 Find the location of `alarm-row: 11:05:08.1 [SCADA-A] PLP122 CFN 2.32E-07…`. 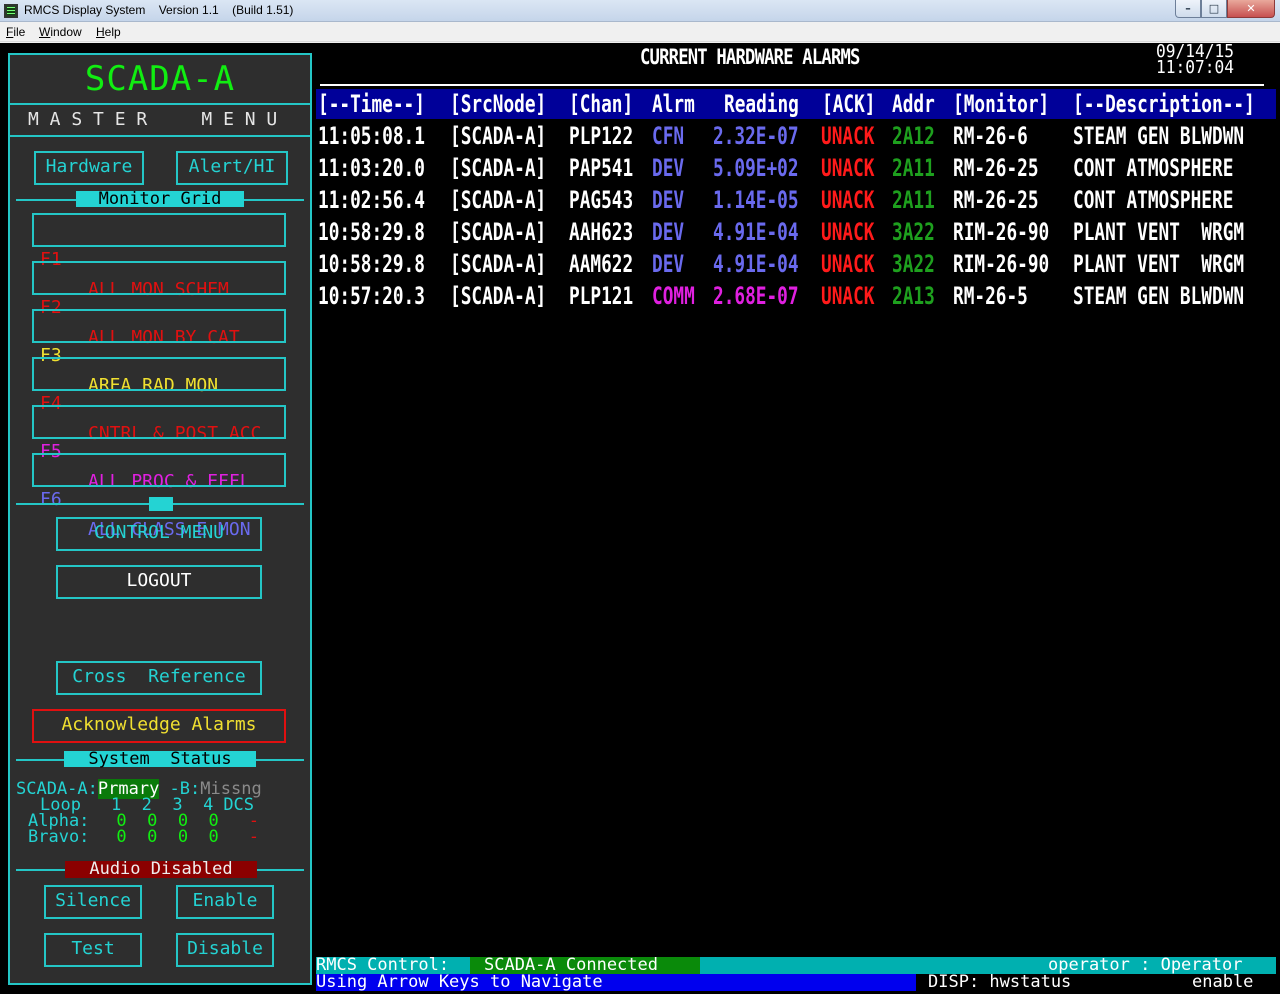

alarm-row: 11:05:08.1 [SCADA-A] PLP122 CFN 2.32E-07… is located at coordinates (796, 136).